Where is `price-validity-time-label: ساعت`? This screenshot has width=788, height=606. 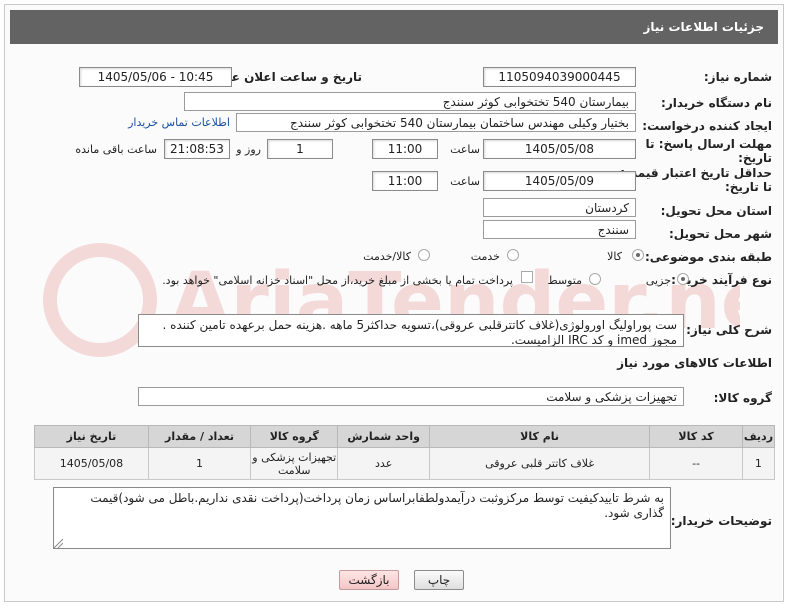 price-validity-time-label: ساعت is located at coordinates (465, 181).